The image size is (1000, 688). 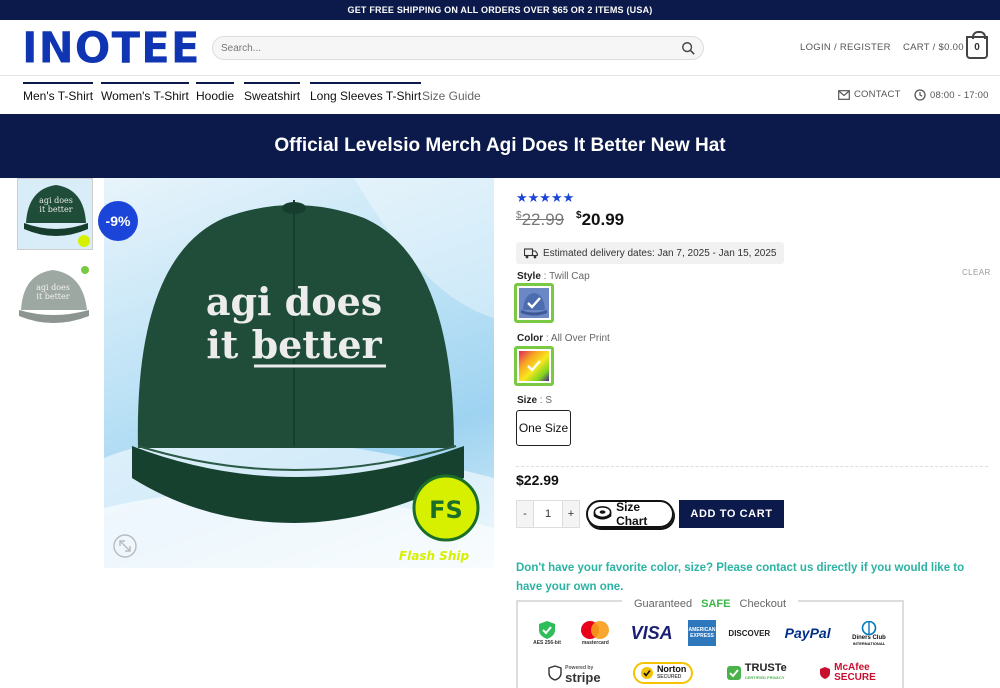 I want to click on nav-item-mens-tshirt: Men's T-Shirt, so click(x=58, y=95).